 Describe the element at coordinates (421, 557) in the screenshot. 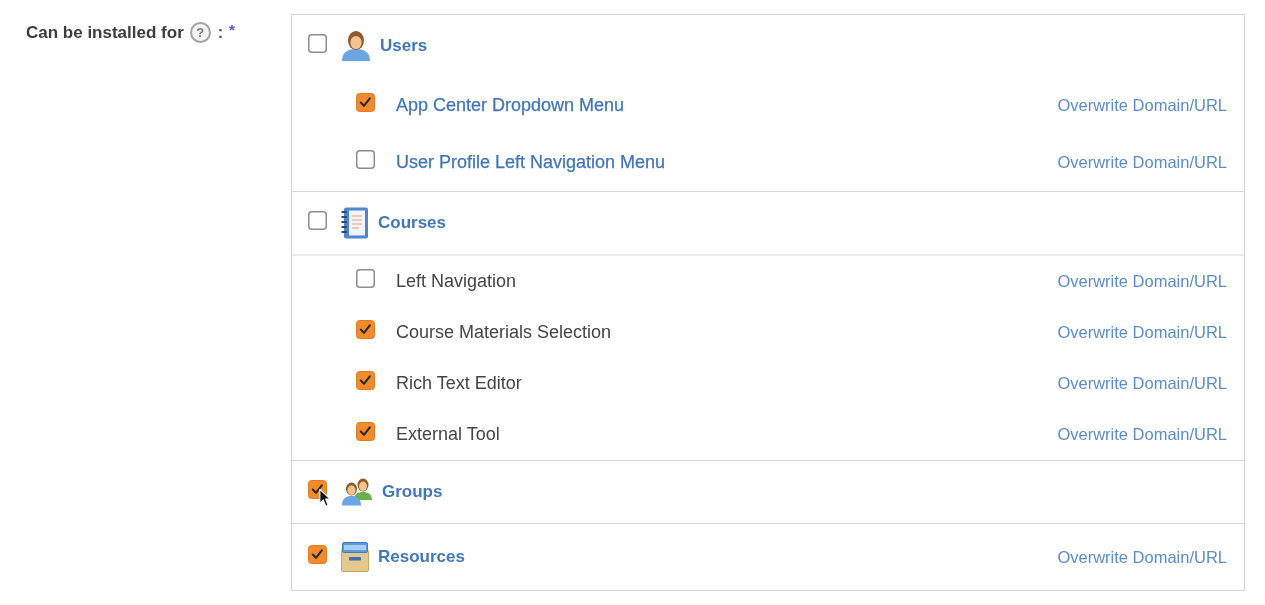

I see `section-link: Resources` at that location.